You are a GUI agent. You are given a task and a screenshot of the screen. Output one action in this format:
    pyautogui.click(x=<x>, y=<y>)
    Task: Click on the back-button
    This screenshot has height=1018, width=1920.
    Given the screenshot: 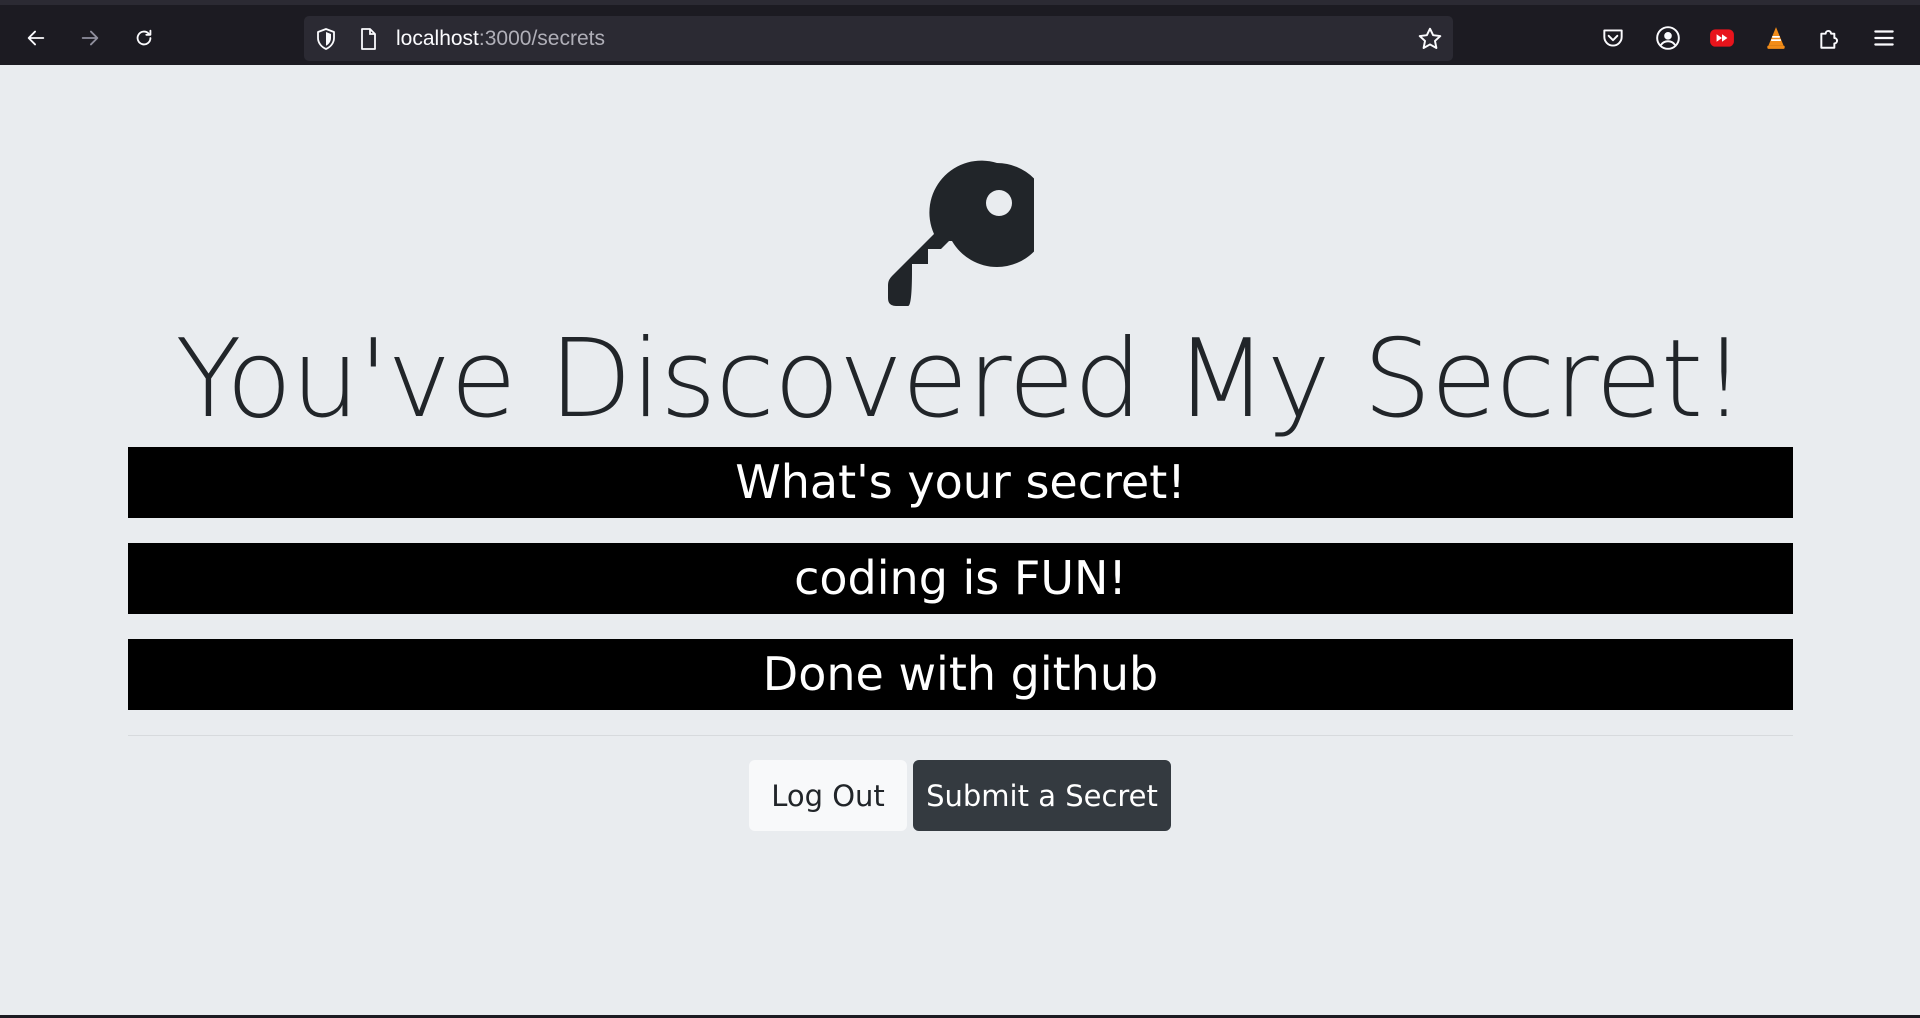 What is the action you would take?
    pyautogui.click(x=36, y=38)
    